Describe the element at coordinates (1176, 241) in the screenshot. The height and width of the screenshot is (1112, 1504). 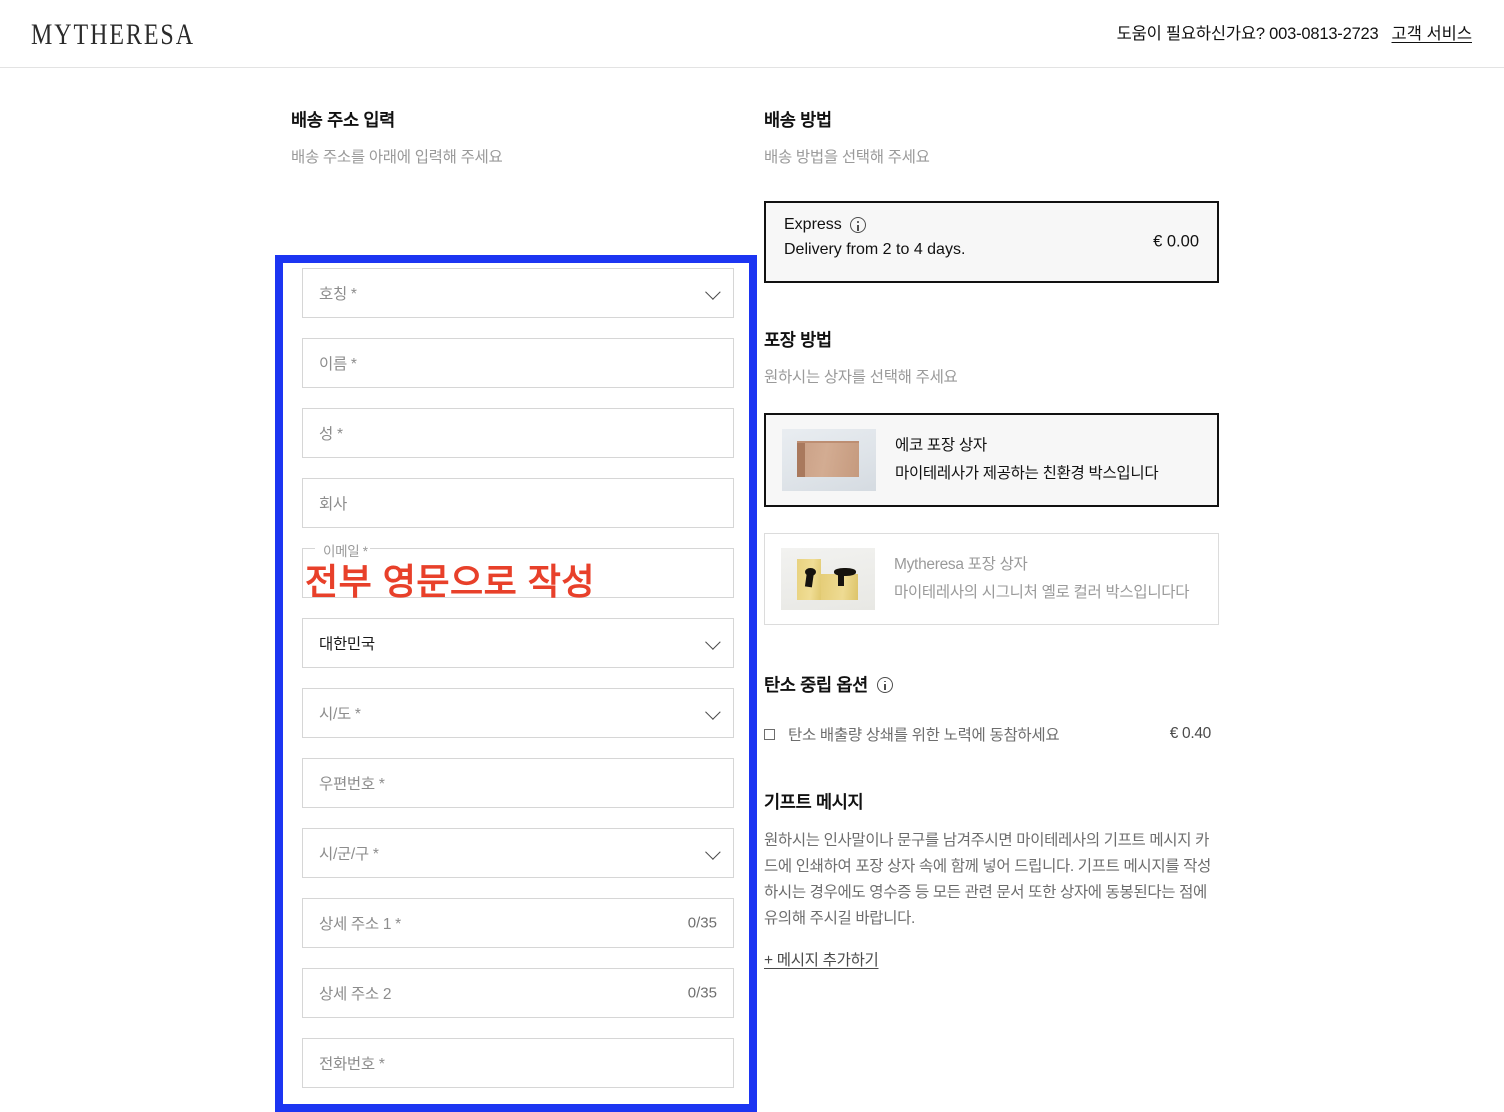
I see `shipping-option-price: € 0.00` at that location.